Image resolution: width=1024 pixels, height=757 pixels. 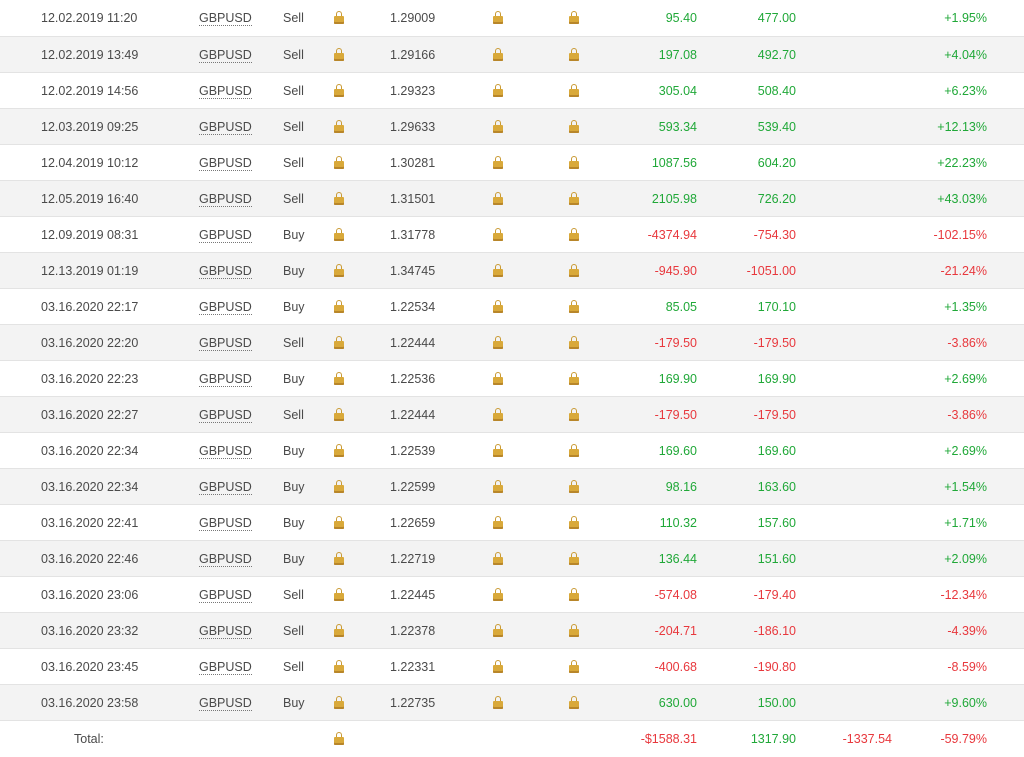 I want to click on open-price: 1.22536, so click(x=413, y=379).